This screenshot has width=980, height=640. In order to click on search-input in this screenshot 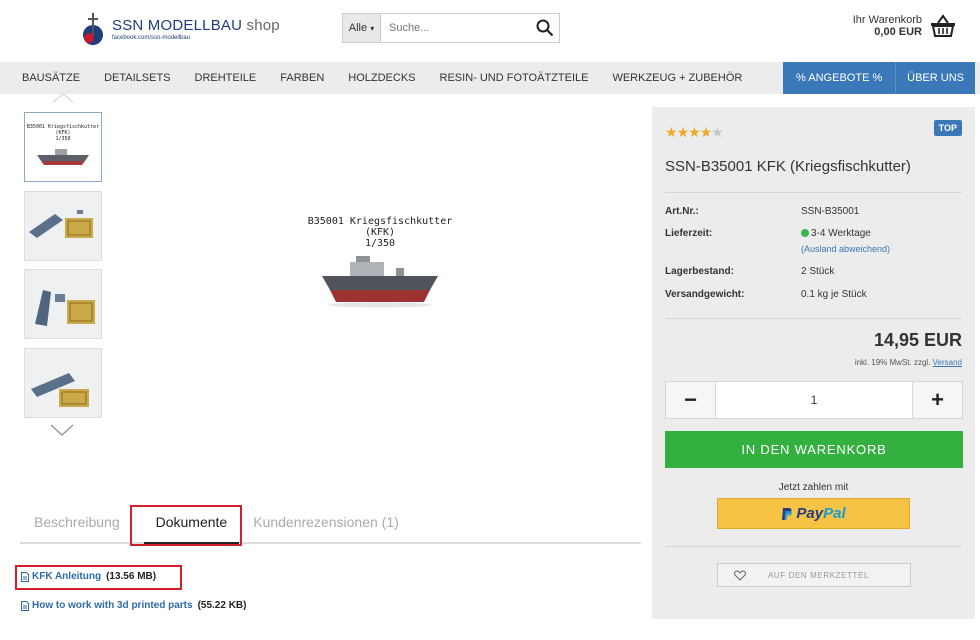, I will do `click(456, 28)`.